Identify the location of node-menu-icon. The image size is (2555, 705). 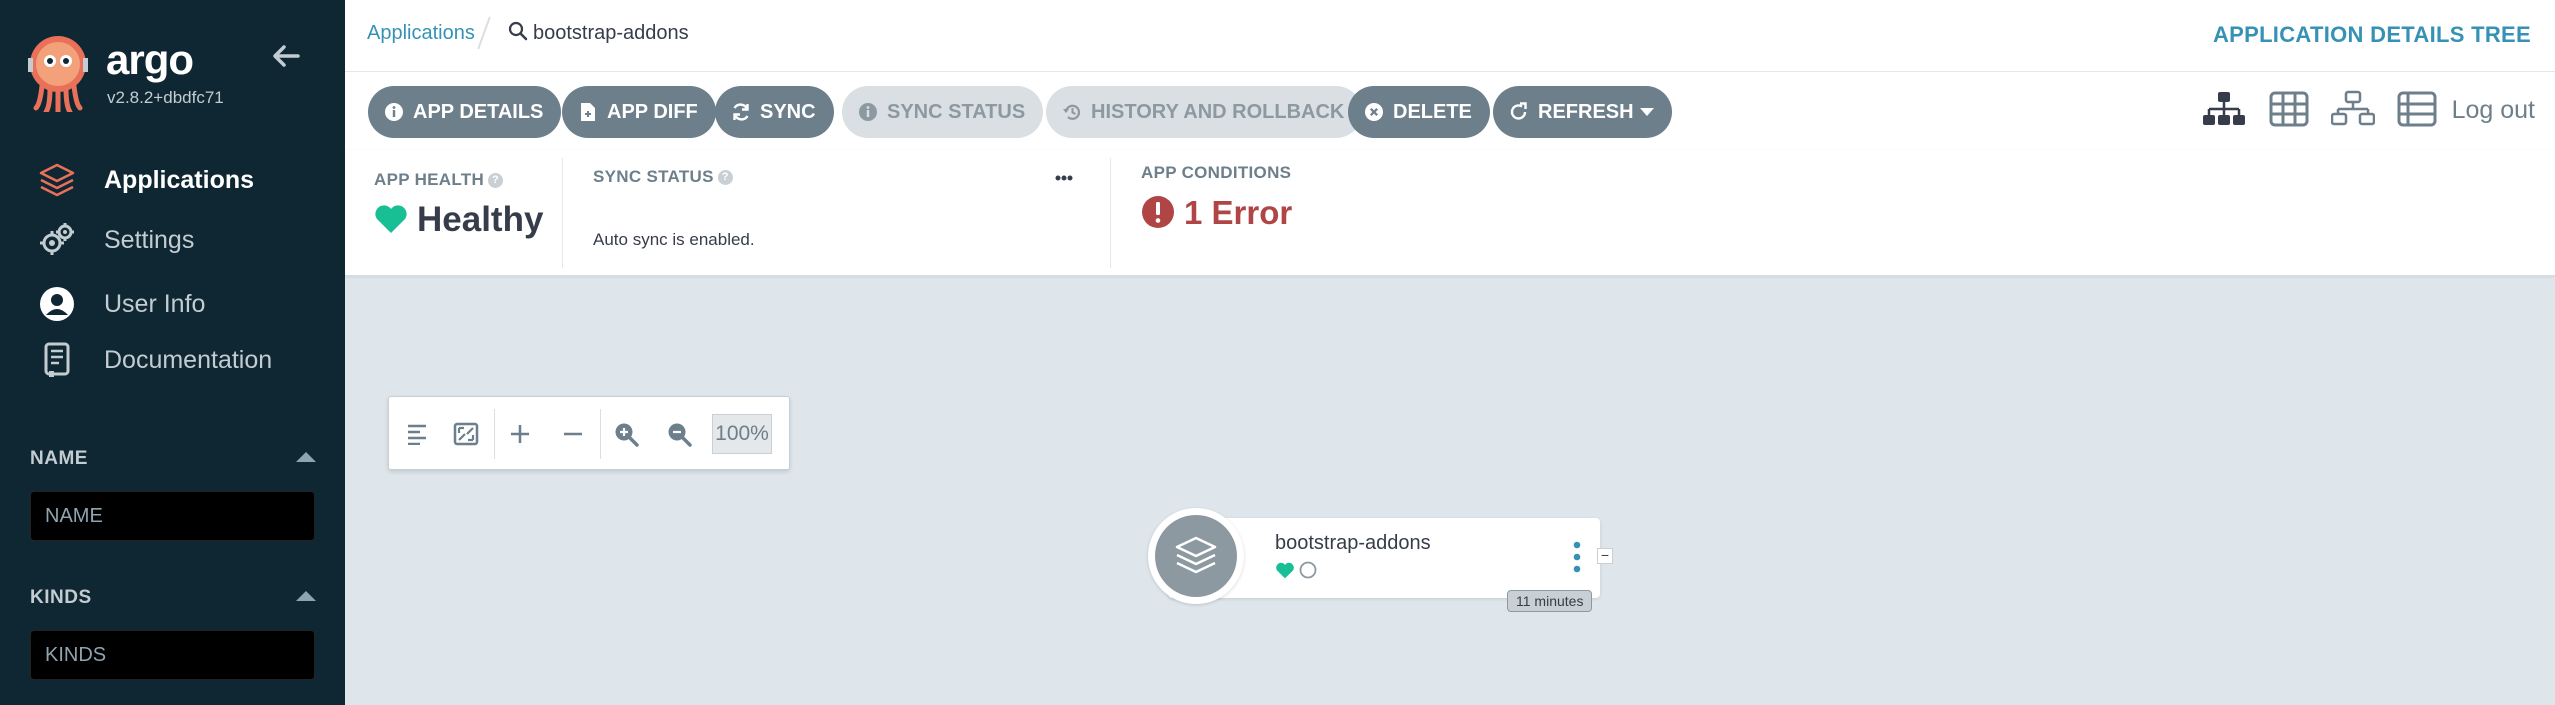
(1577, 557).